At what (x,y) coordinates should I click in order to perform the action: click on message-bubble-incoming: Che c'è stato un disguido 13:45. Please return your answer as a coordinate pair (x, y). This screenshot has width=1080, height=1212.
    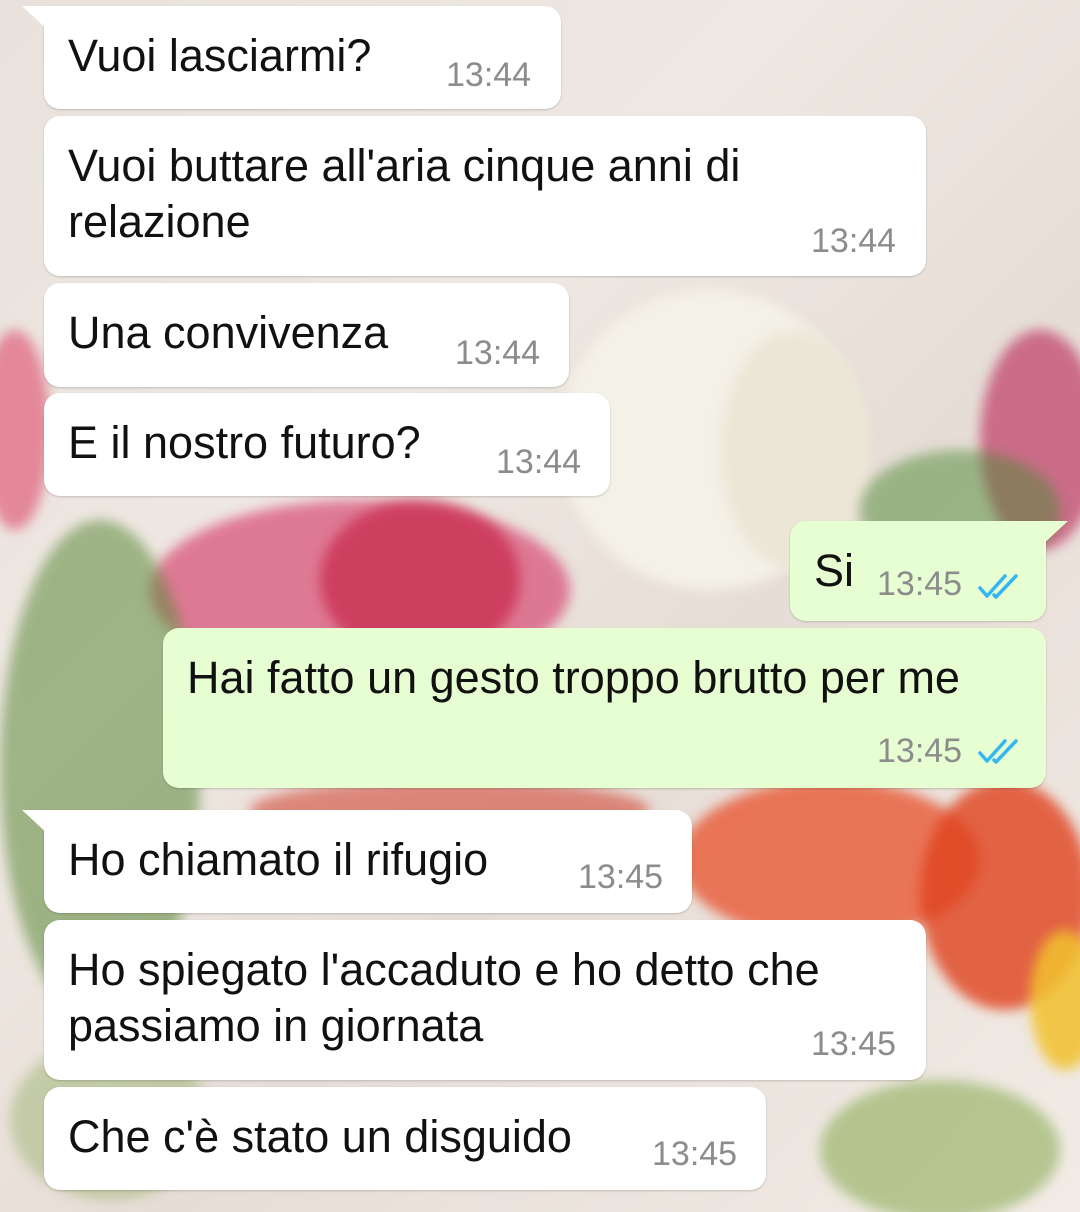
    Looking at the image, I should click on (405, 1138).